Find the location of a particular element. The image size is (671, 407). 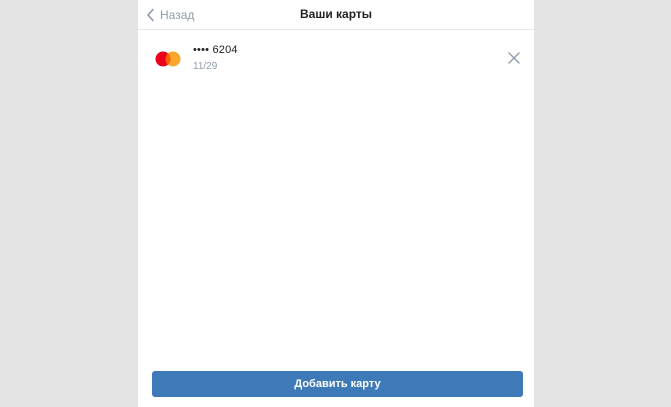

page-title: Ваши карты is located at coordinates (336, 14).